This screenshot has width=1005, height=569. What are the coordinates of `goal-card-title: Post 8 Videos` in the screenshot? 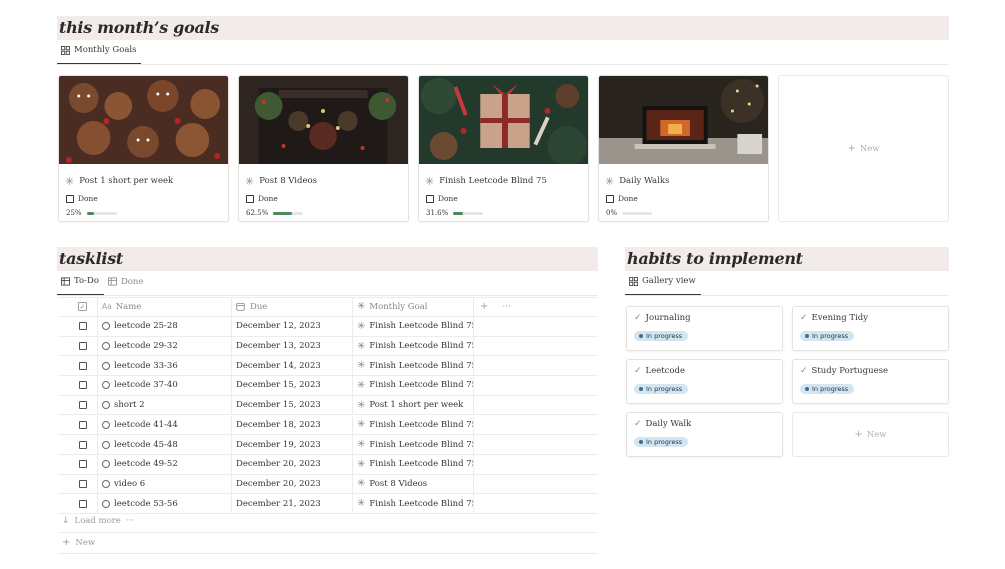 It's located at (288, 181).